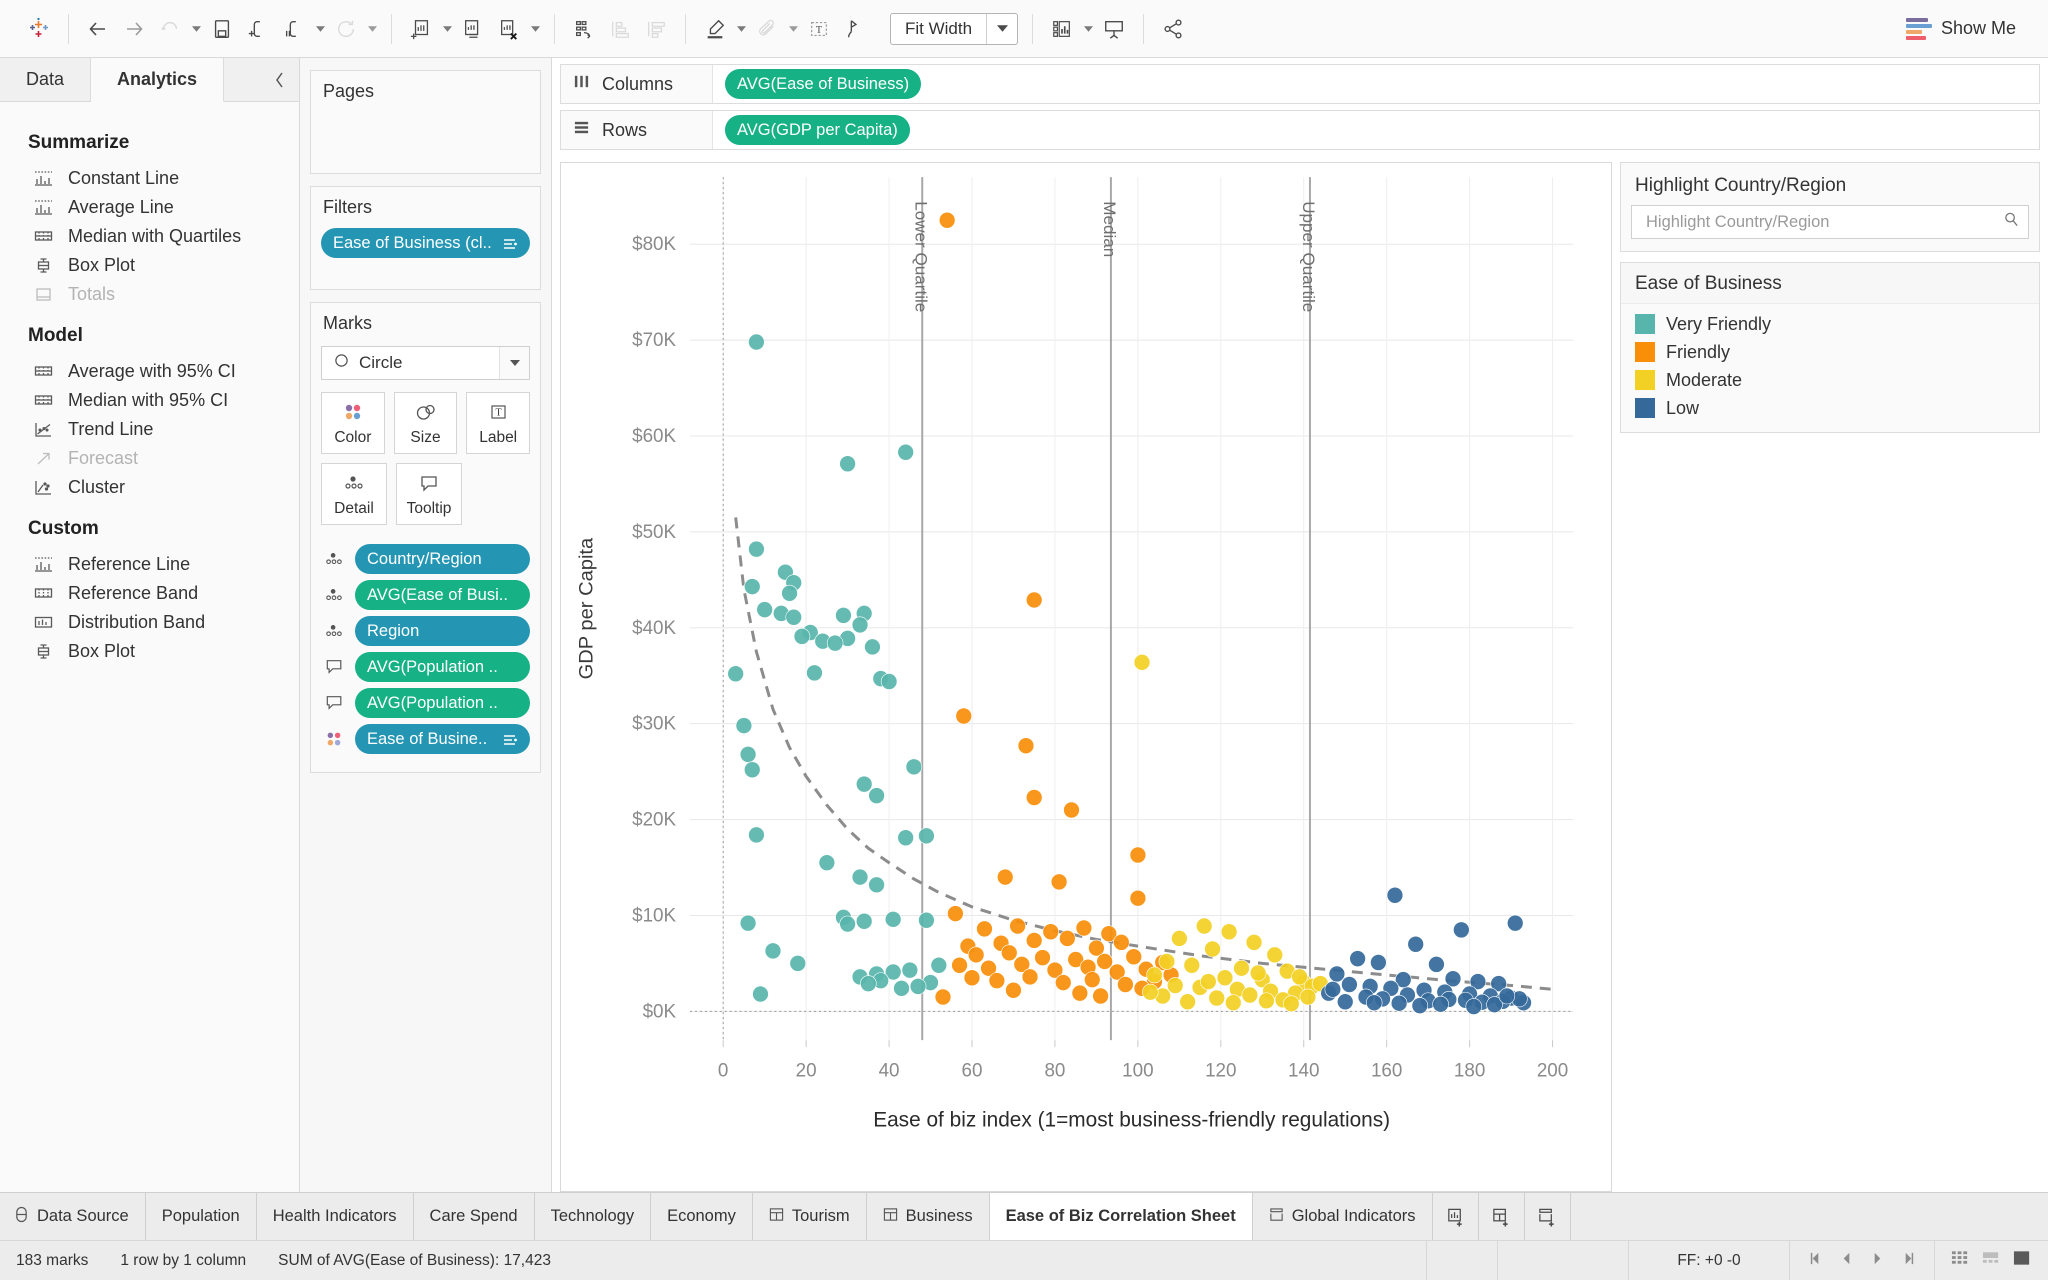  What do you see at coordinates (149, 236) in the screenshot?
I see `analytics-item-median-with-quartiles: Median with Quartiles` at bounding box center [149, 236].